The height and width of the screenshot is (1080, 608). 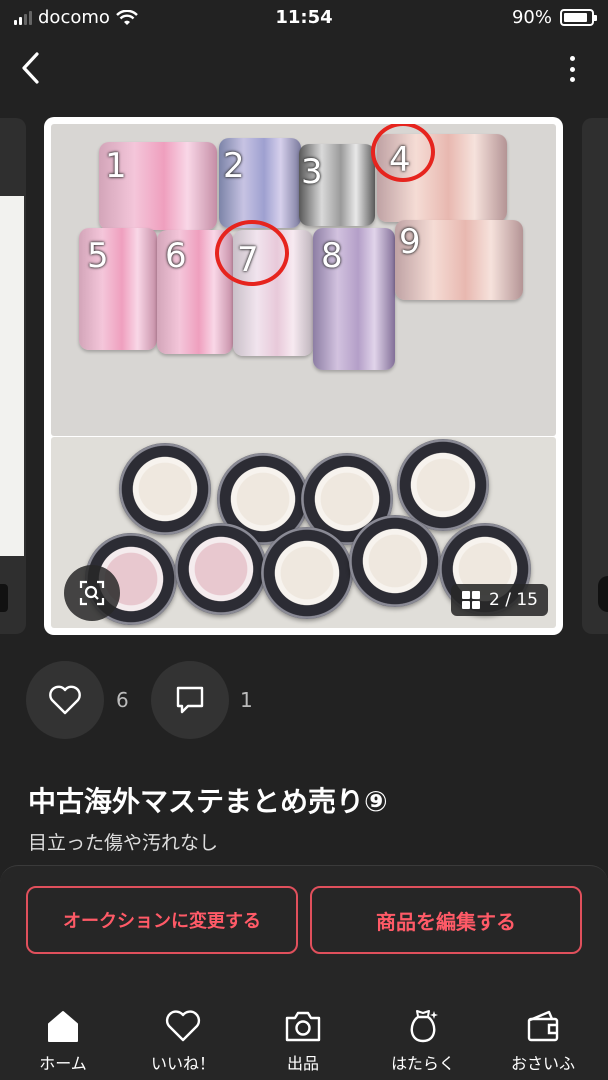 What do you see at coordinates (423, 1063) in the screenshot?
I see `tab-label: はたらく` at bounding box center [423, 1063].